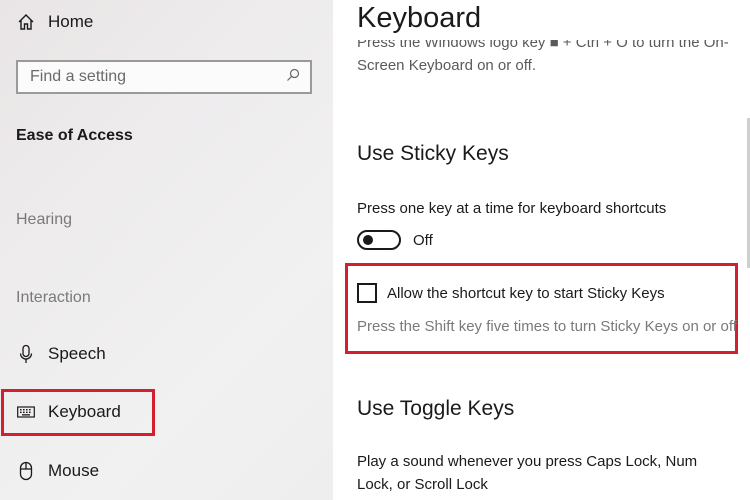 Image resolution: width=750 pixels, height=500 pixels. What do you see at coordinates (541, 308) in the screenshot?
I see `checkbox-highlight-box` at bounding box center [541, 308].